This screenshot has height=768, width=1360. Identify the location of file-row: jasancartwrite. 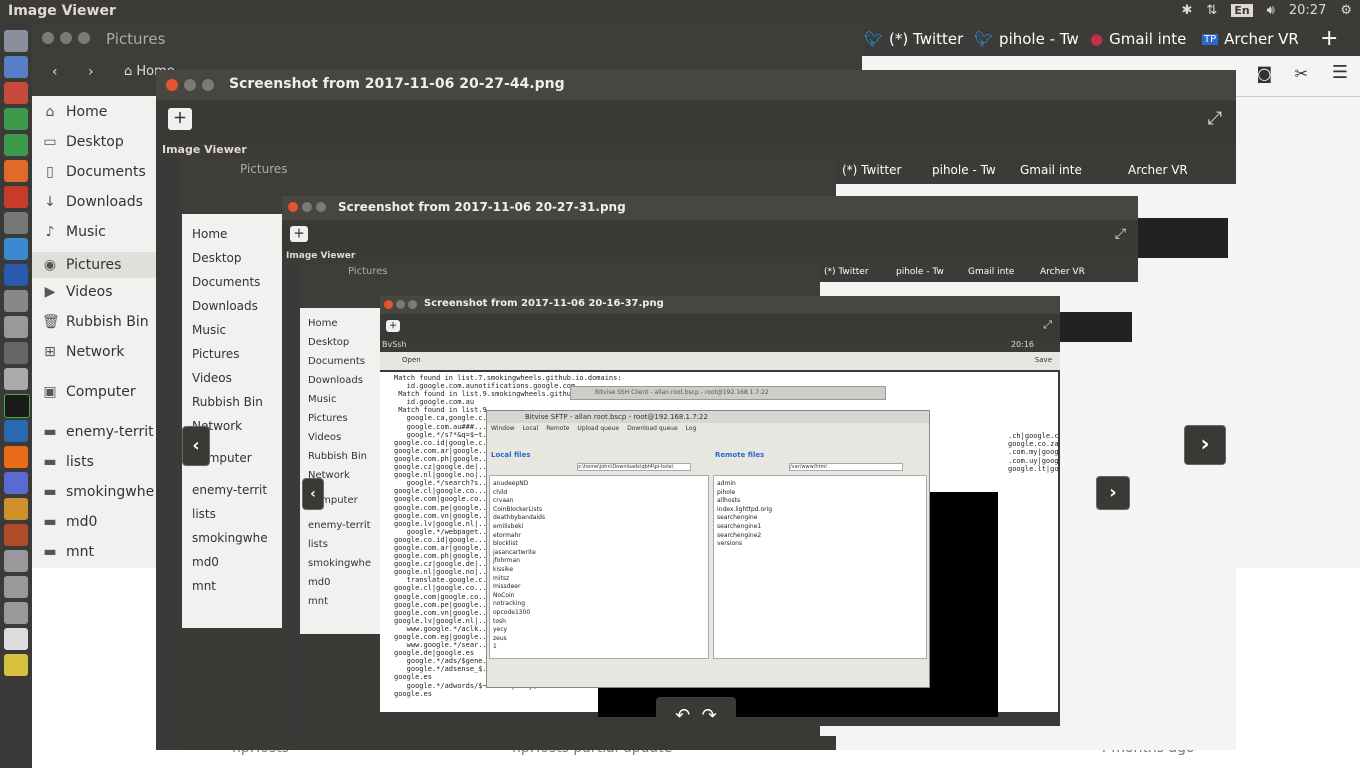
(514, 552).